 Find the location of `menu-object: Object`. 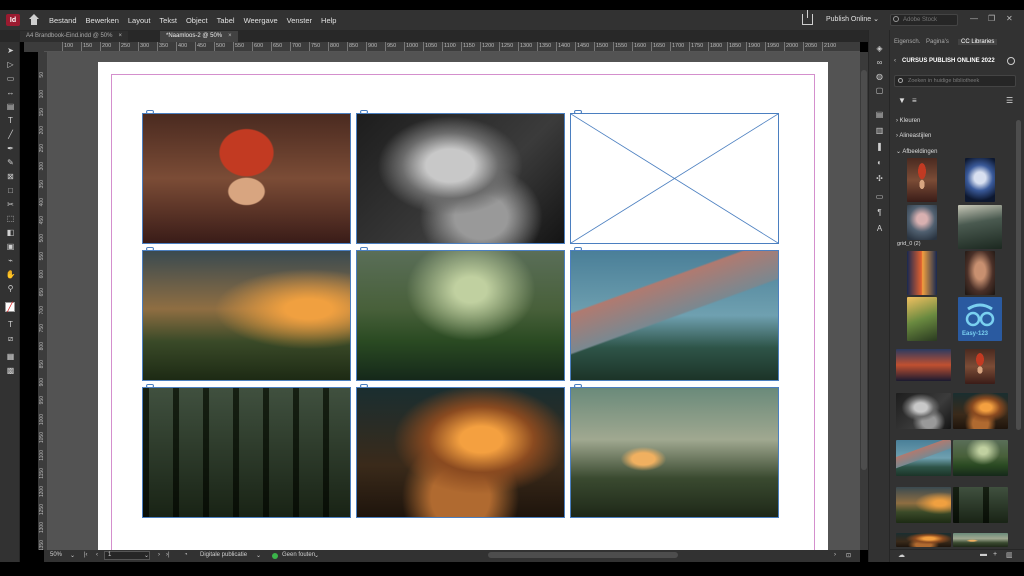

menu-object: Object is located at coordinates (197, 20).